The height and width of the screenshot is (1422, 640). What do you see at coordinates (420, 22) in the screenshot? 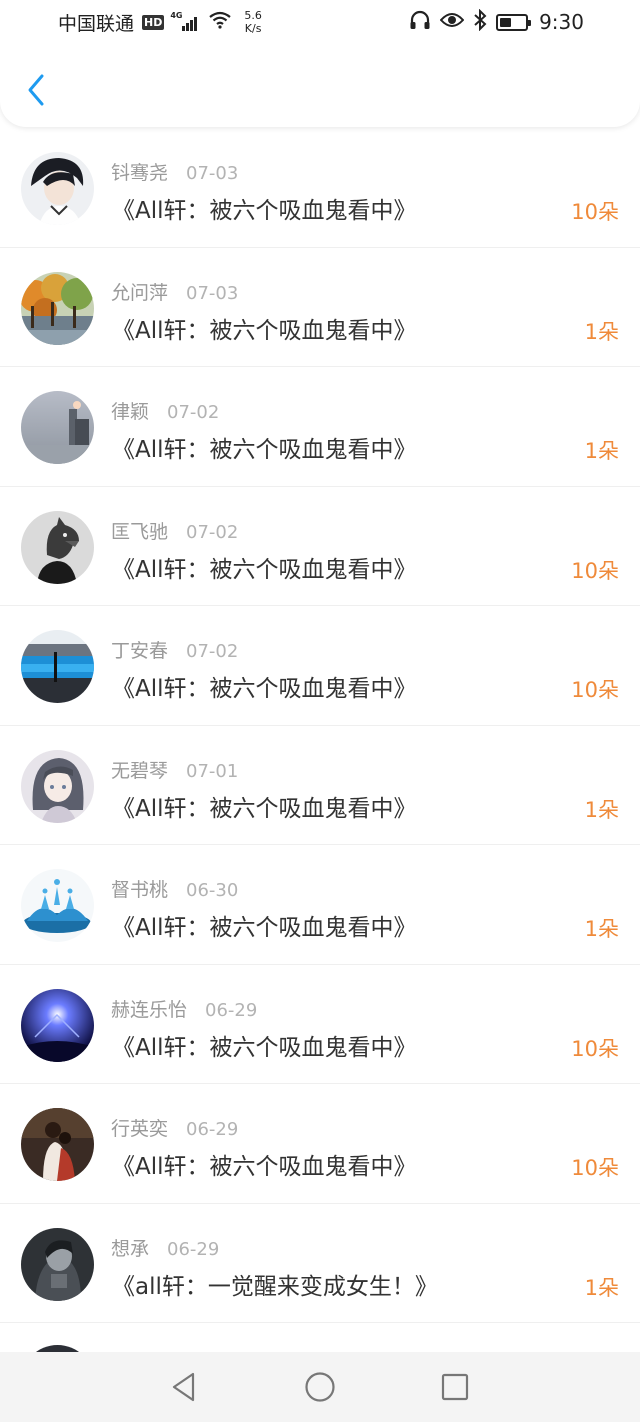
I see `headphones-icon` at bounding box center [420, 22].